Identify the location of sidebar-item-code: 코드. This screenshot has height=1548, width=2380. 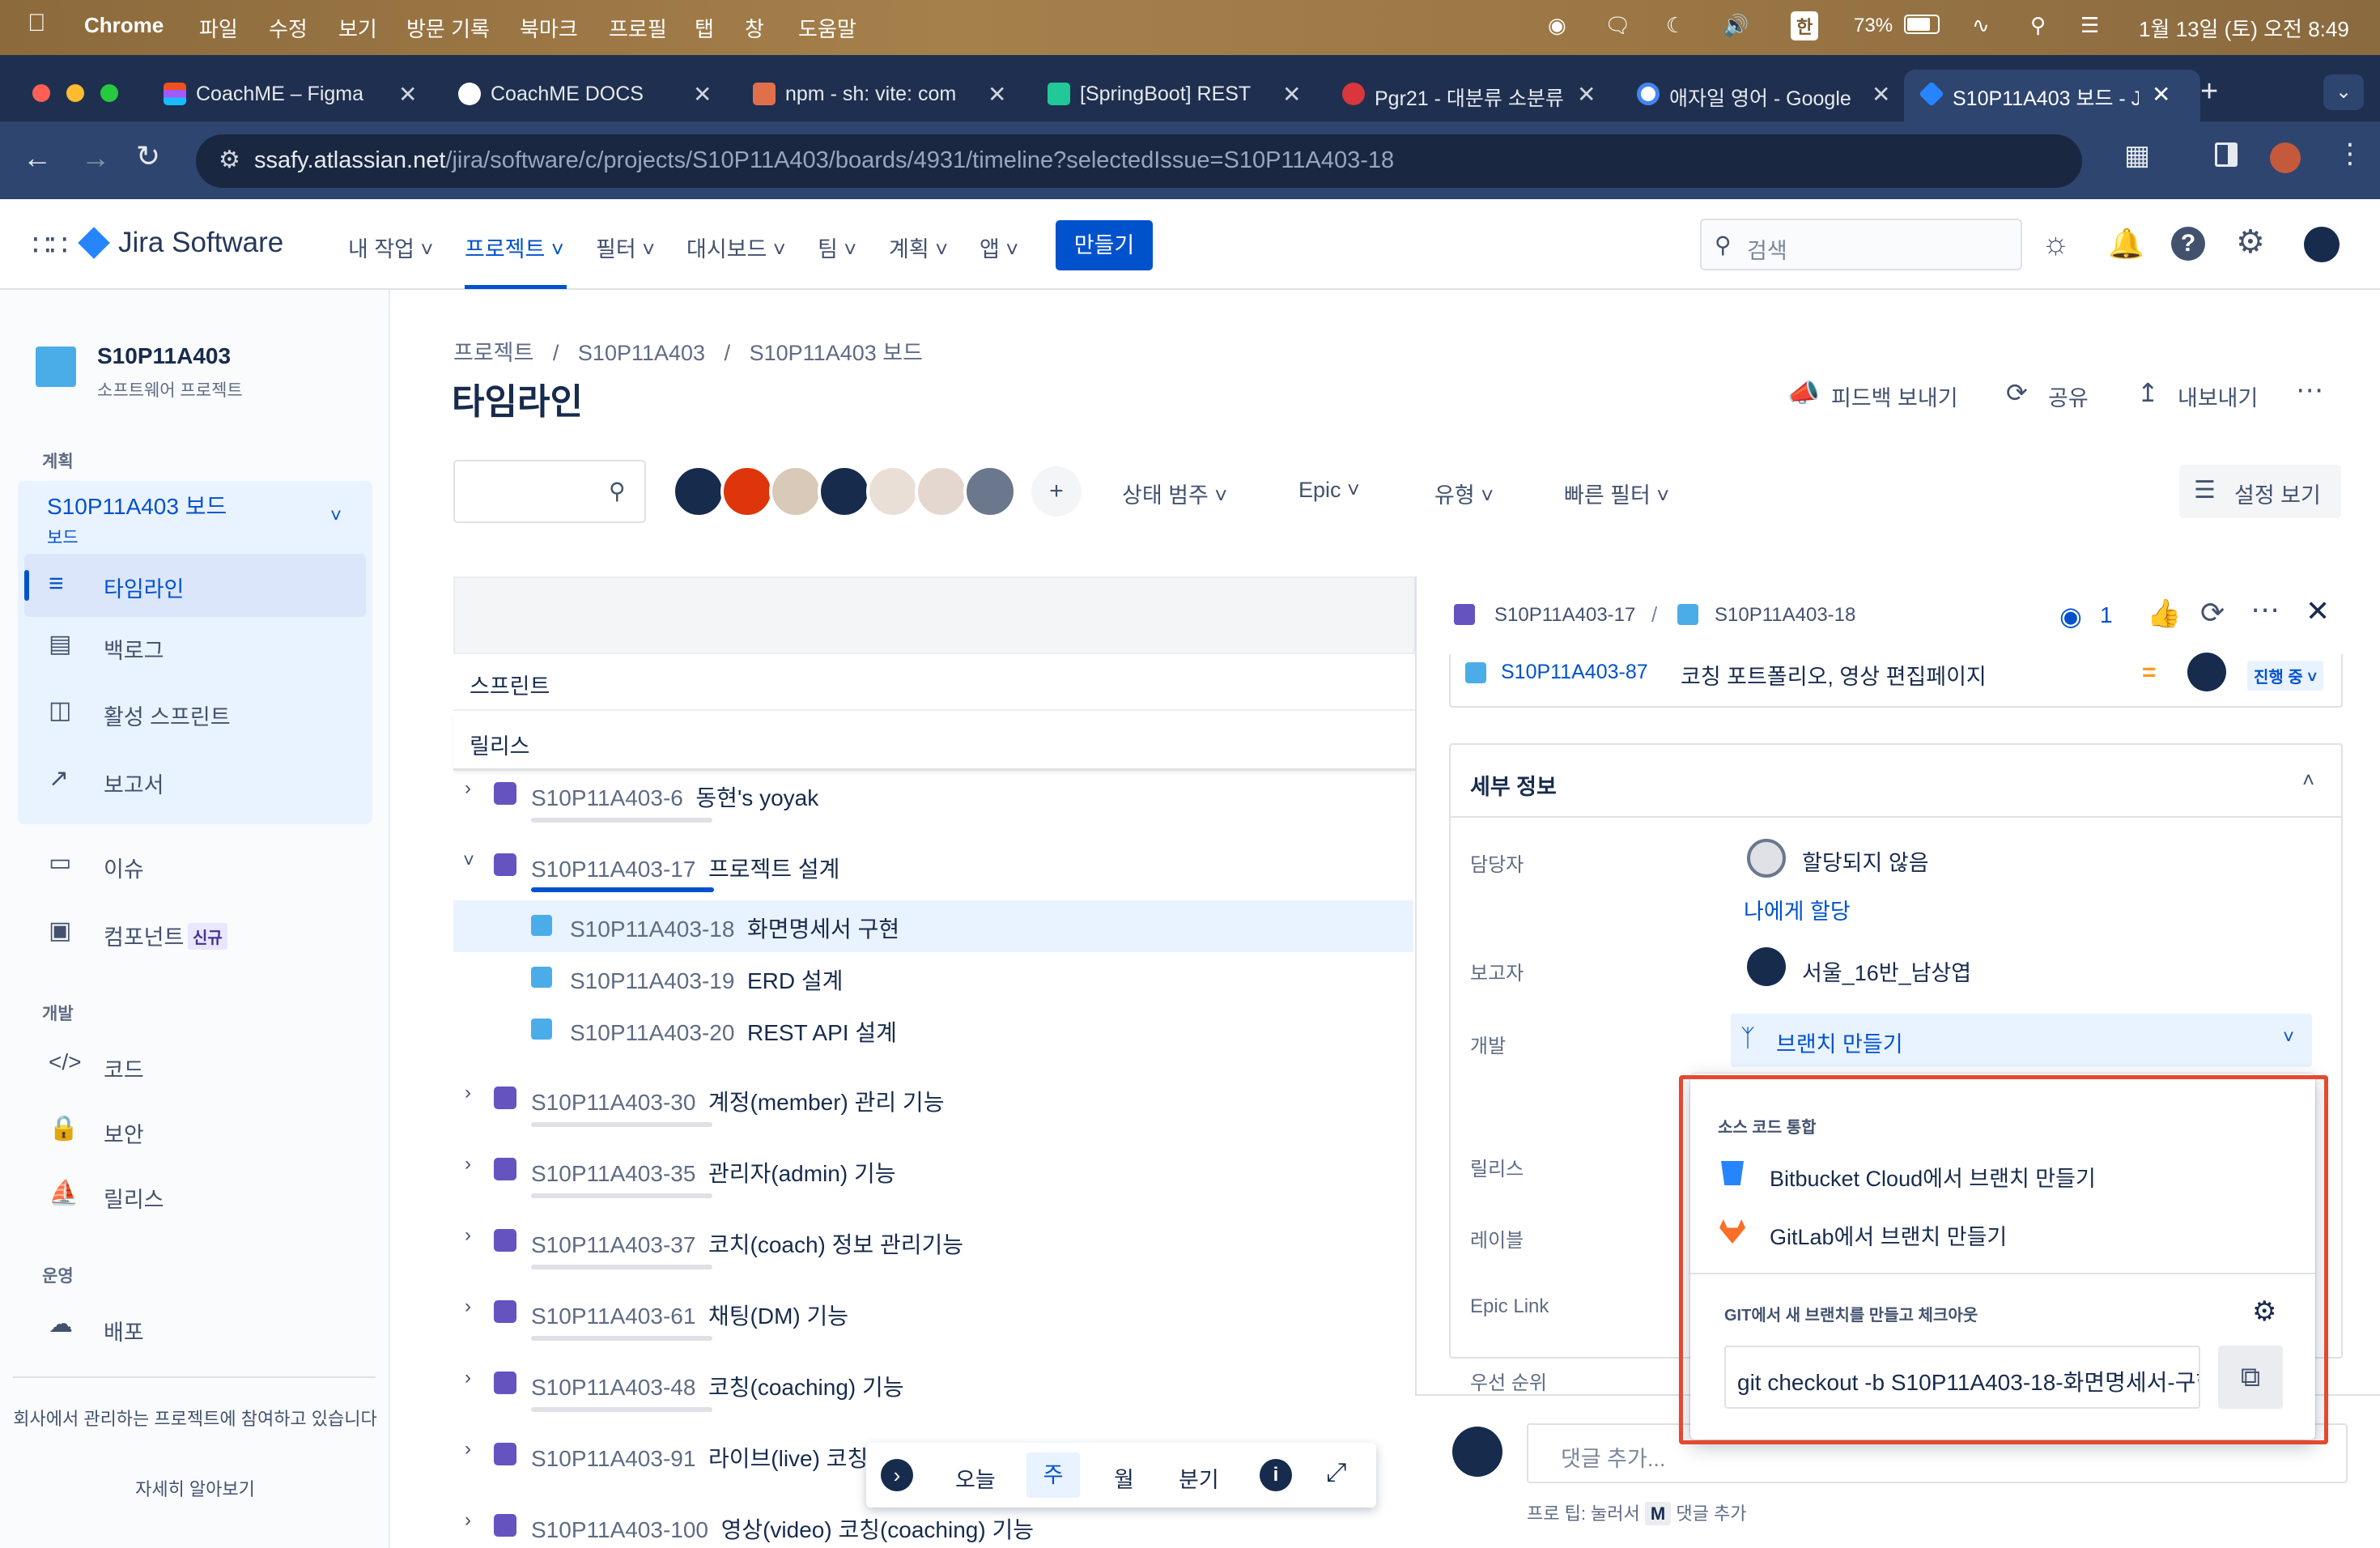
(124, 1068).